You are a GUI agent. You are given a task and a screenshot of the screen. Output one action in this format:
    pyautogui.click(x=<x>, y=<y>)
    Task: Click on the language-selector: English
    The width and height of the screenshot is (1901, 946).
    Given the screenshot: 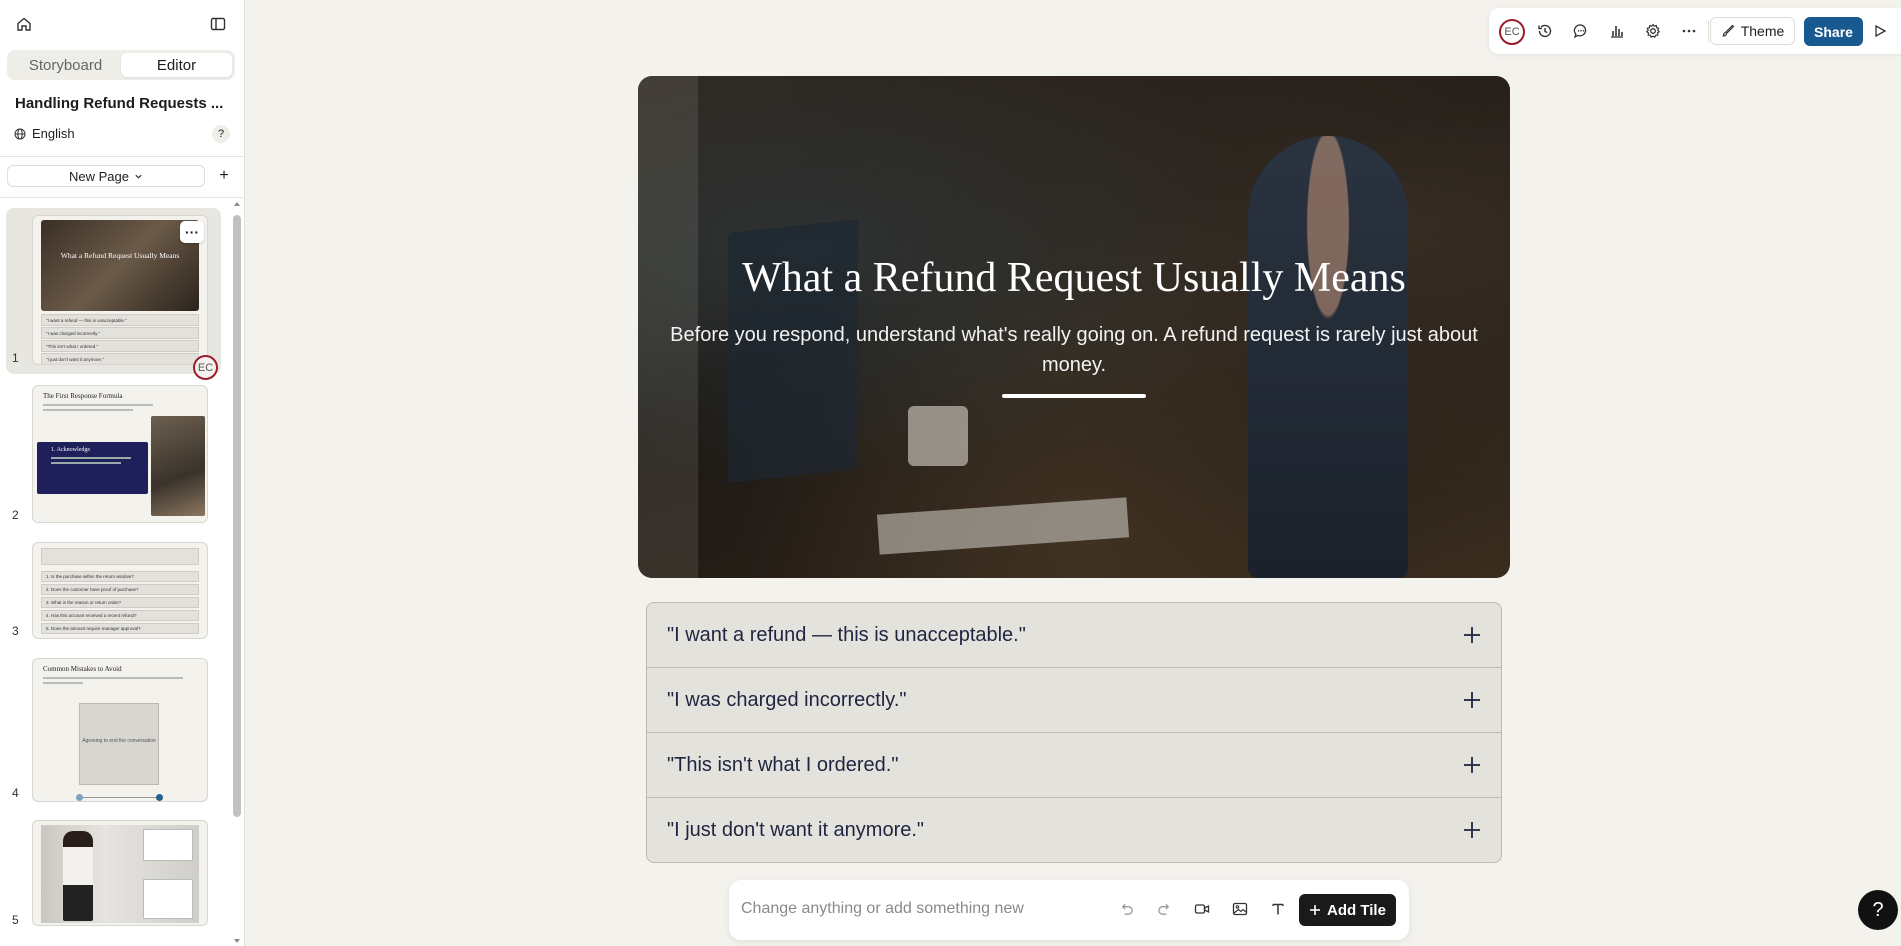 What is the action you would take?
    pyautogui.click(x=44, y=133)
    